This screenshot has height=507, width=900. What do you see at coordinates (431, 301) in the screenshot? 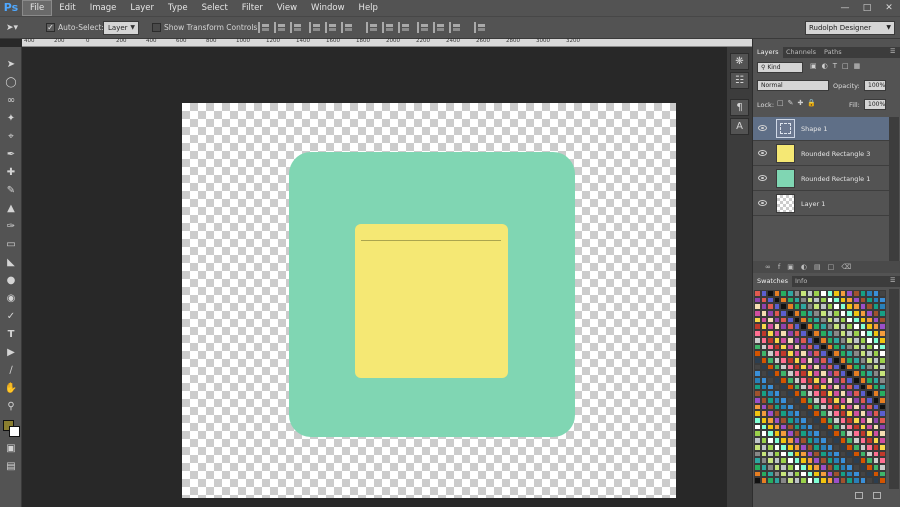
I see `rounded-rectangle-yellow` at bounding box center [431, 301].